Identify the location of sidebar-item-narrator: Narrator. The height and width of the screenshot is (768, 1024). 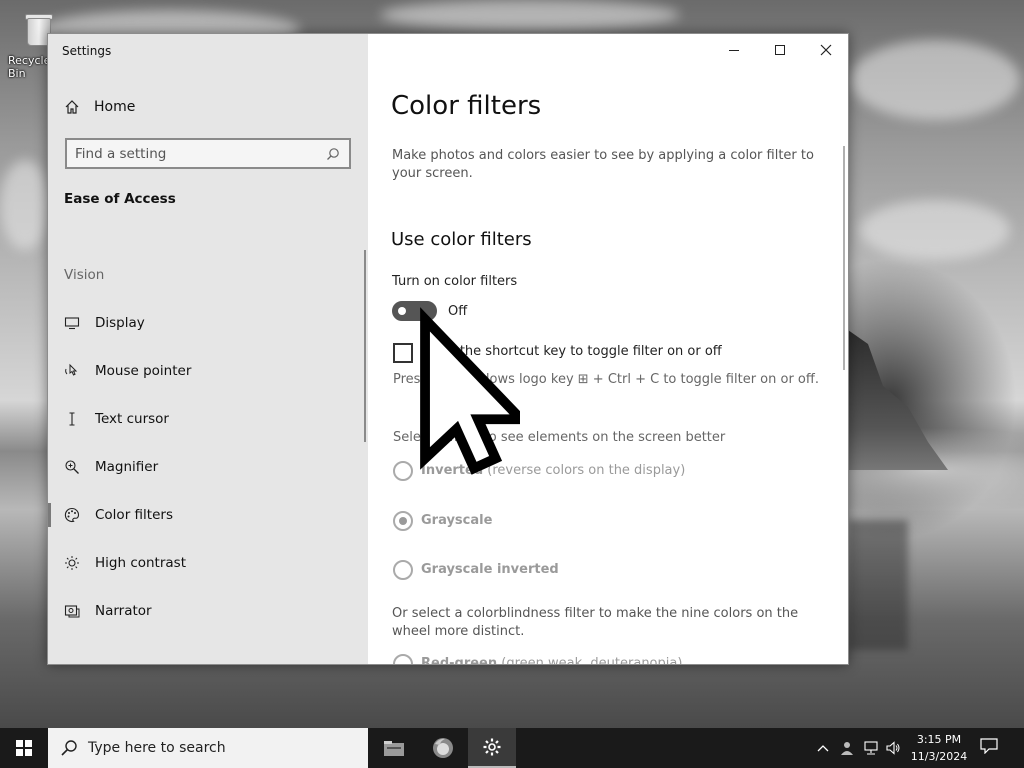
(207, 611).